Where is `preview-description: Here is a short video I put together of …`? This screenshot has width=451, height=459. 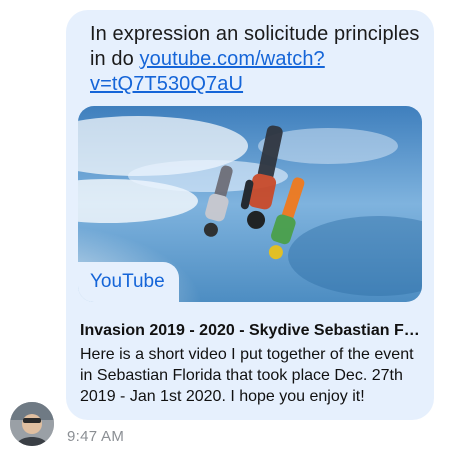 preview-description: Here is a short video I put together of … is located at coordinates (247, 375).